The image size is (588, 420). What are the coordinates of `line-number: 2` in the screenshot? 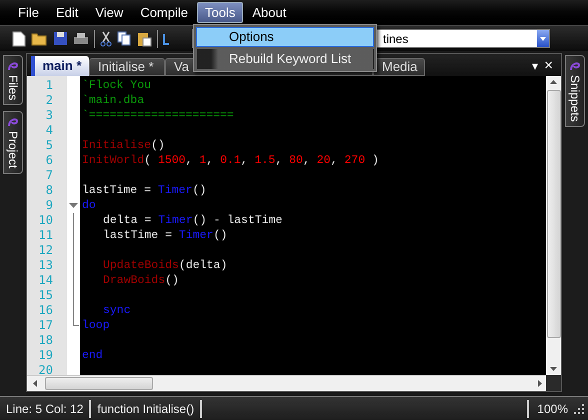 It's located at (49, 100).